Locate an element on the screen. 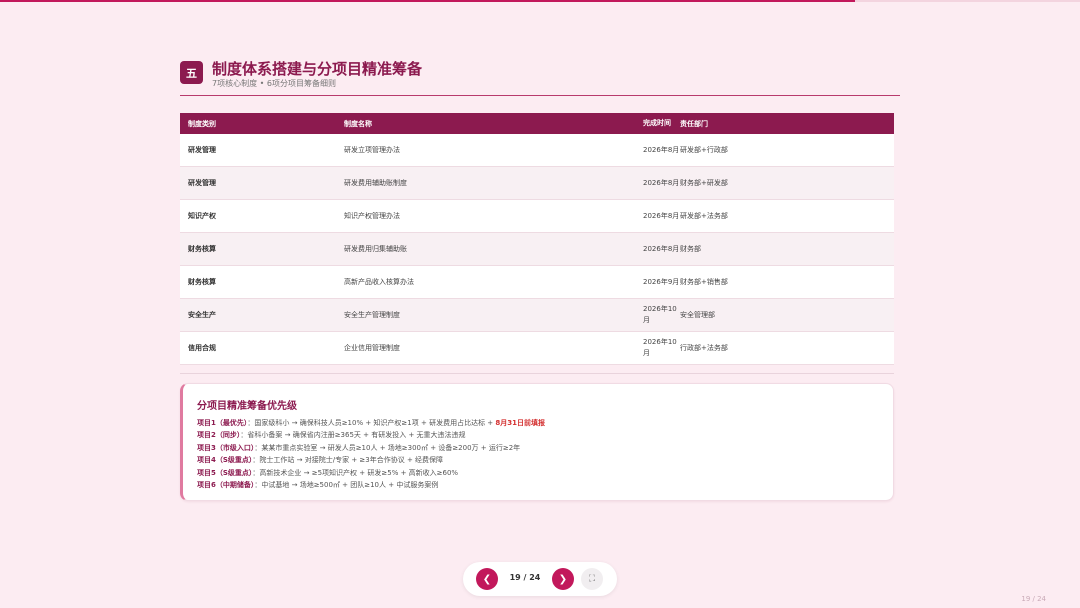 The image size is (1080, 608). table-row: 财务核算 高新产品收入核算办法 2026年9月 财务部+销售部 is located at coordinates (537, 282).